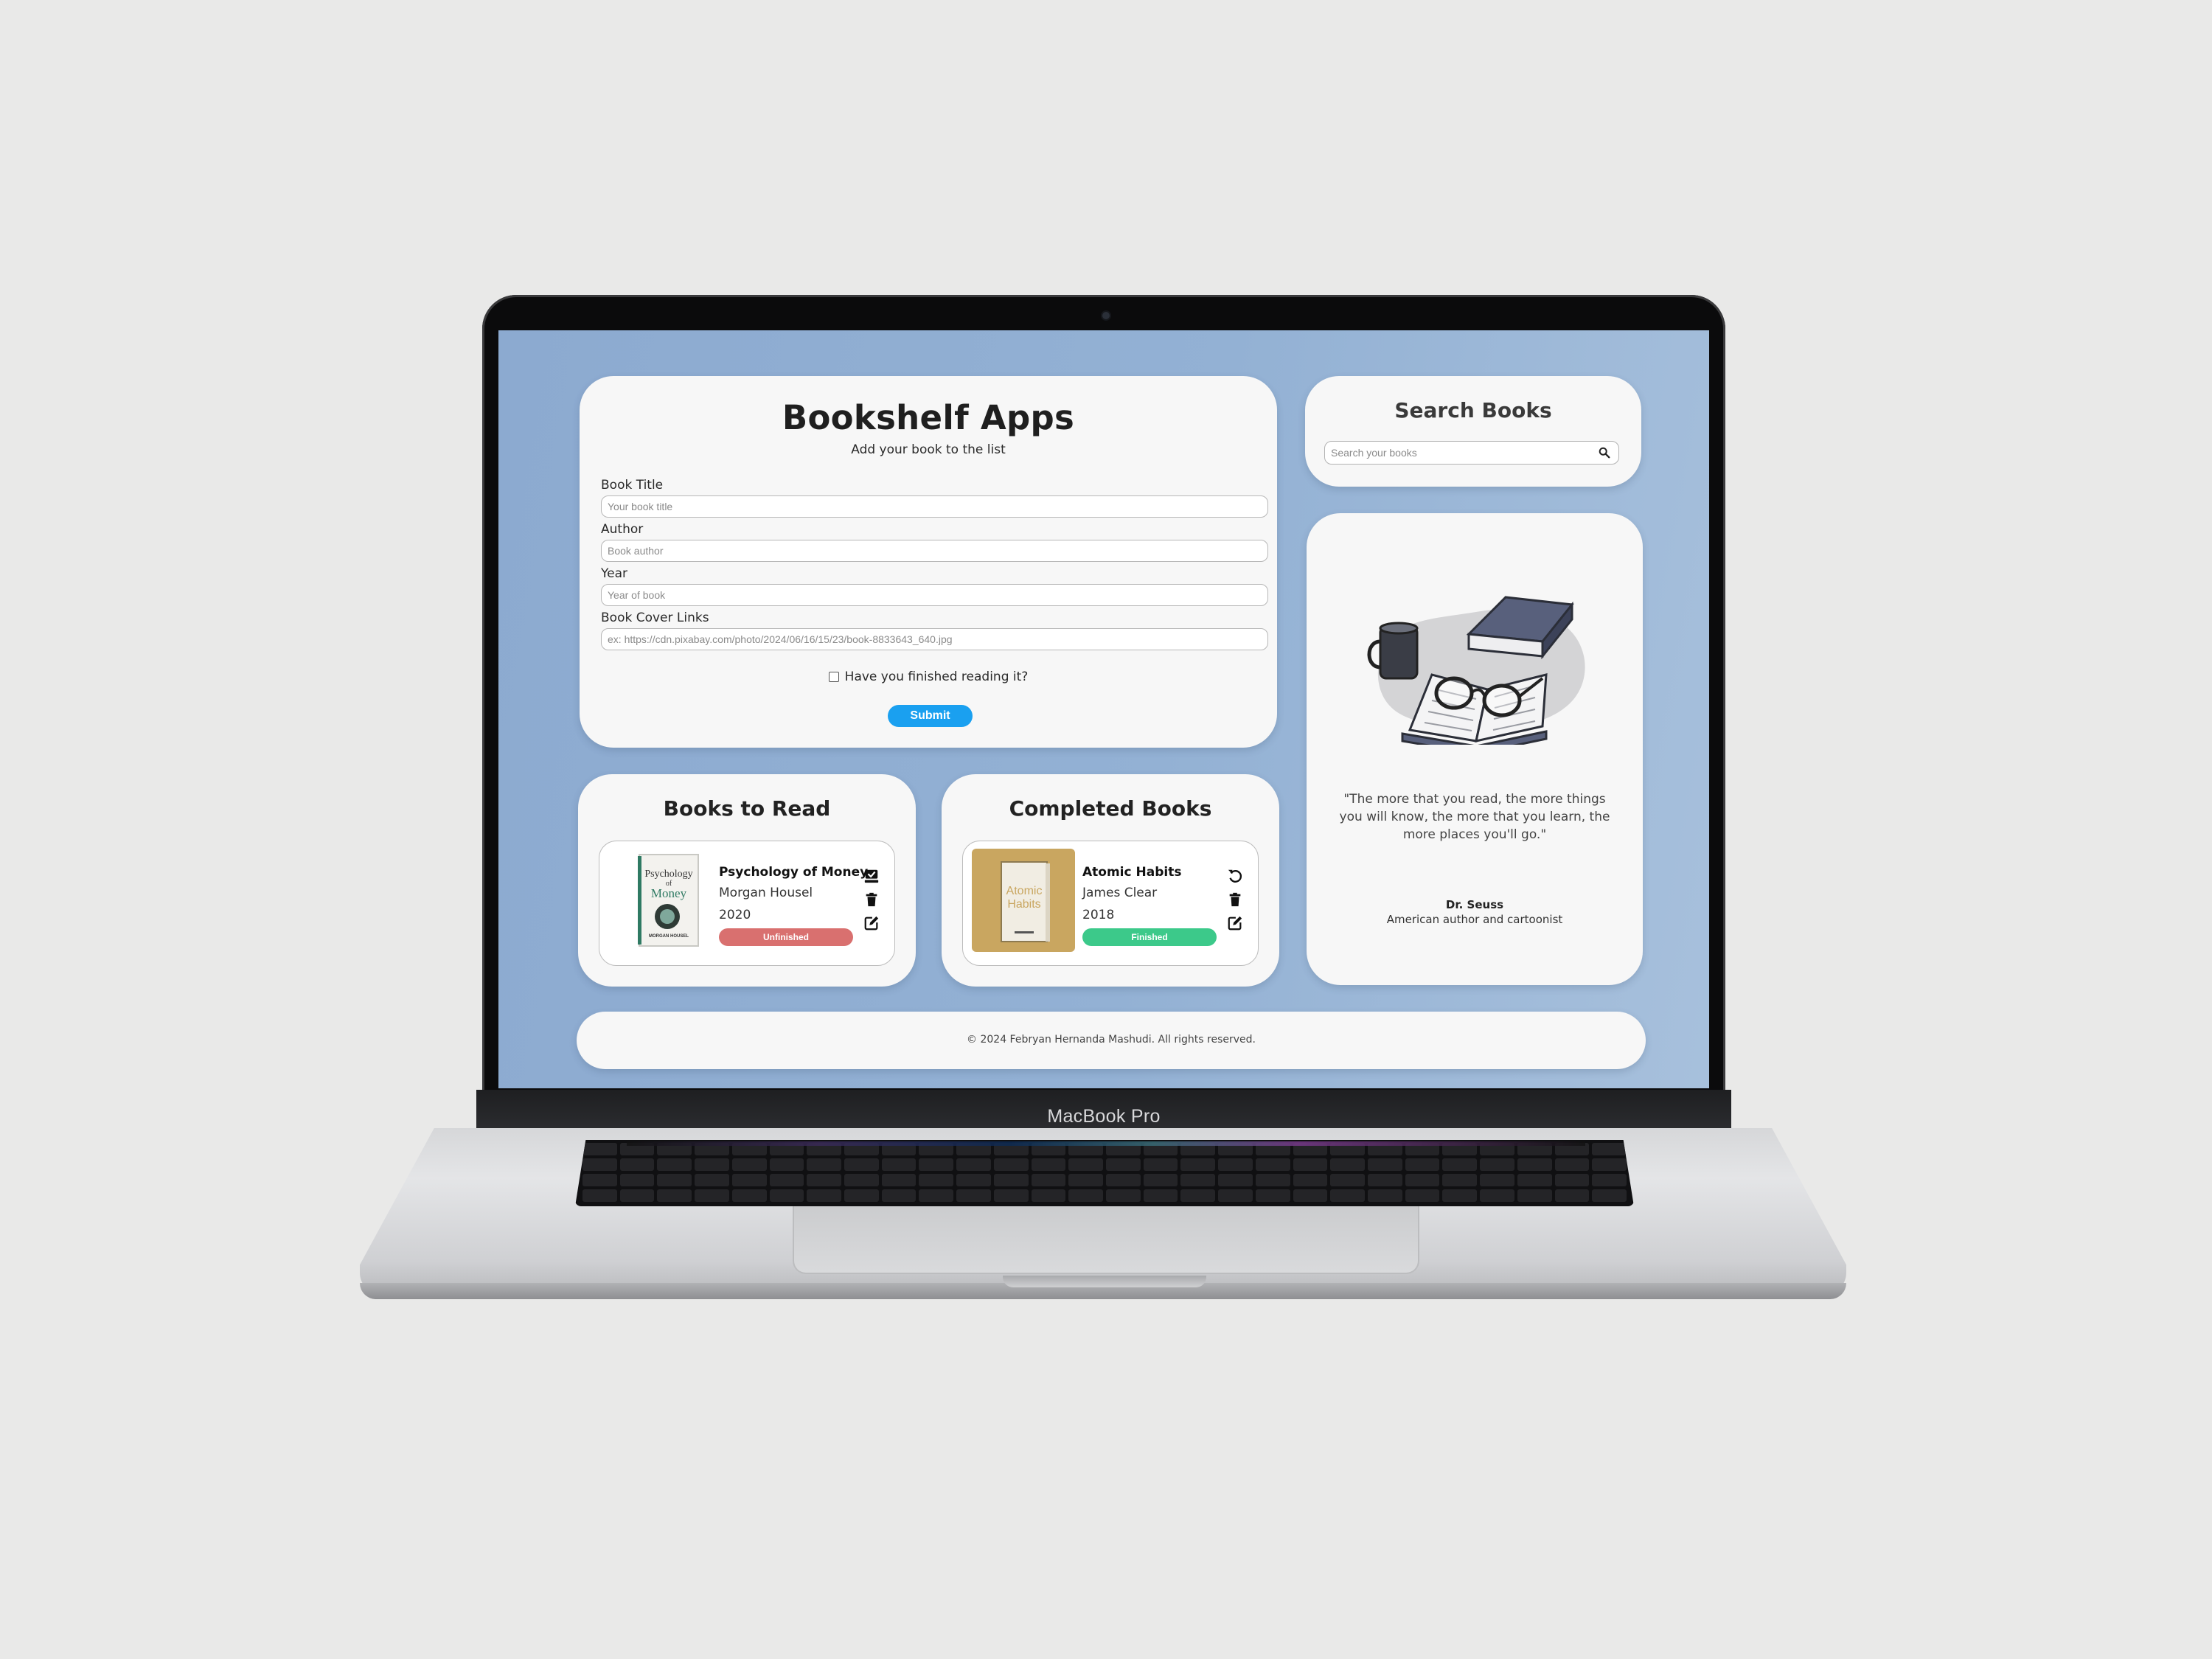  What do you see at coordinates (934, 551) in the screenshot?
I see `author-input` at bounding box center [934, 551].